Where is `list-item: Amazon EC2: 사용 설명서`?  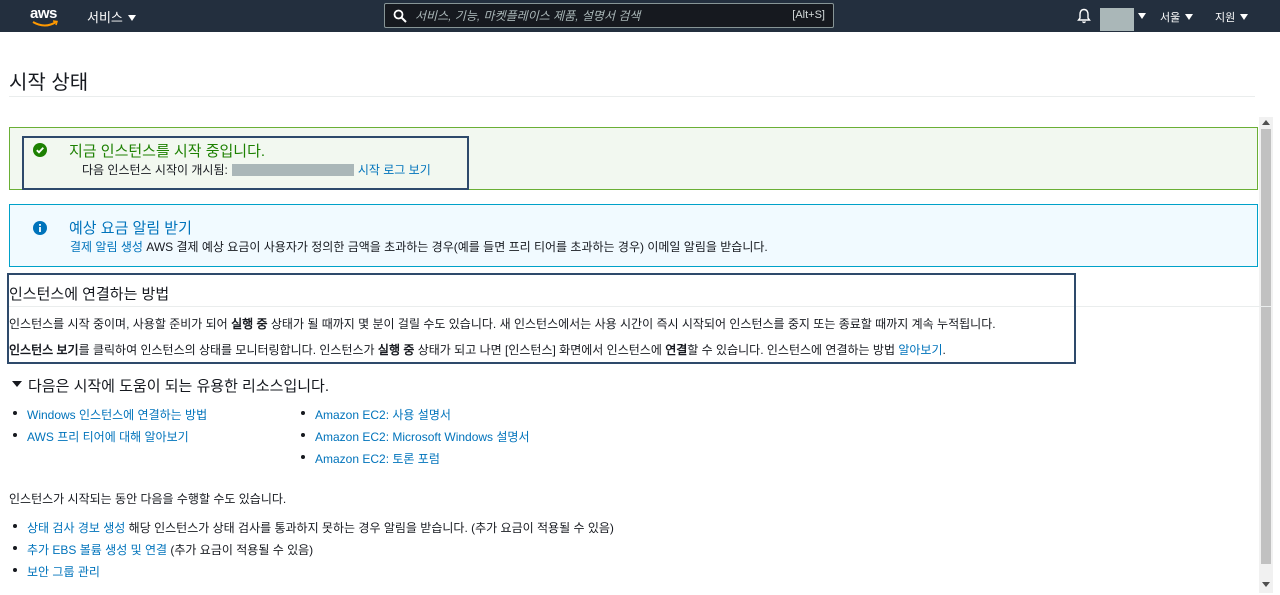
list-item: Amazon EC2: 사용 설명서 is located at coordinates (415, 417).